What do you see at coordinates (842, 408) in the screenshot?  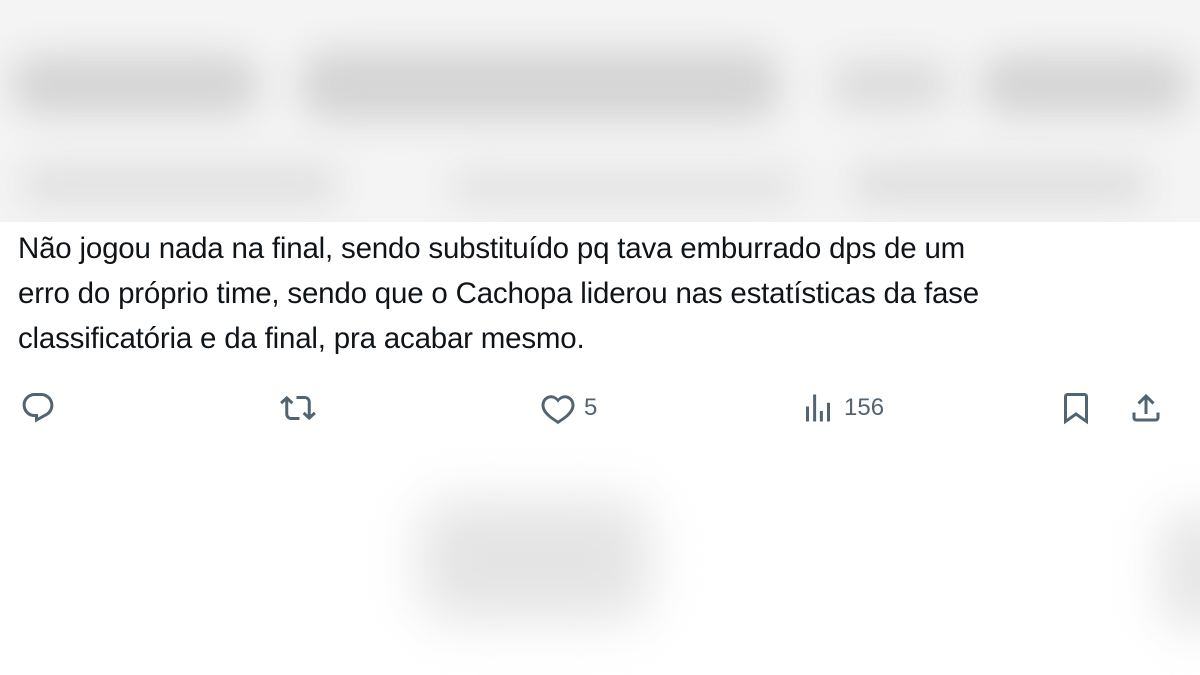 I see `views-button: 156` at bounding box center [842, 408].